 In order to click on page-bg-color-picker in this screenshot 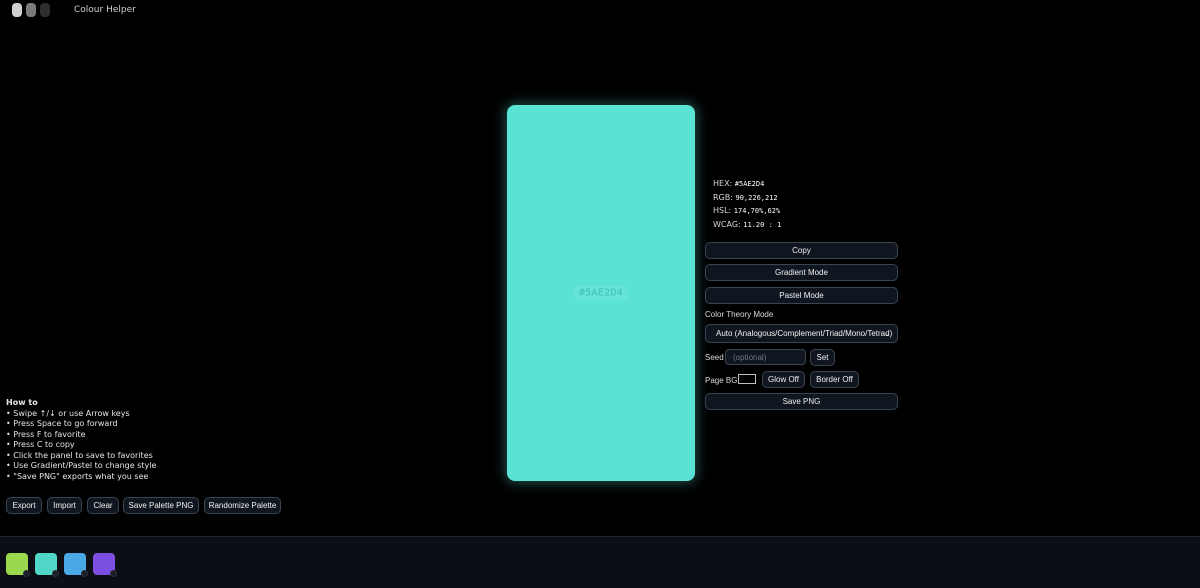, I will do `click(747, 379)`.